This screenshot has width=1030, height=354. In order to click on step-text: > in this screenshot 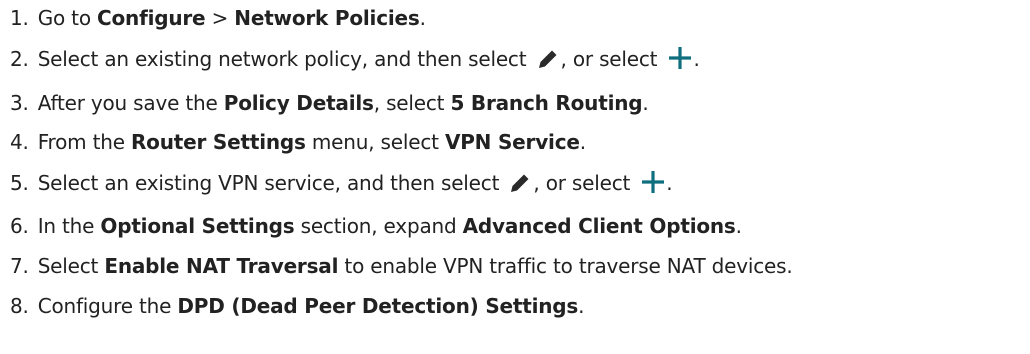, I will do `click(220, 18)`.